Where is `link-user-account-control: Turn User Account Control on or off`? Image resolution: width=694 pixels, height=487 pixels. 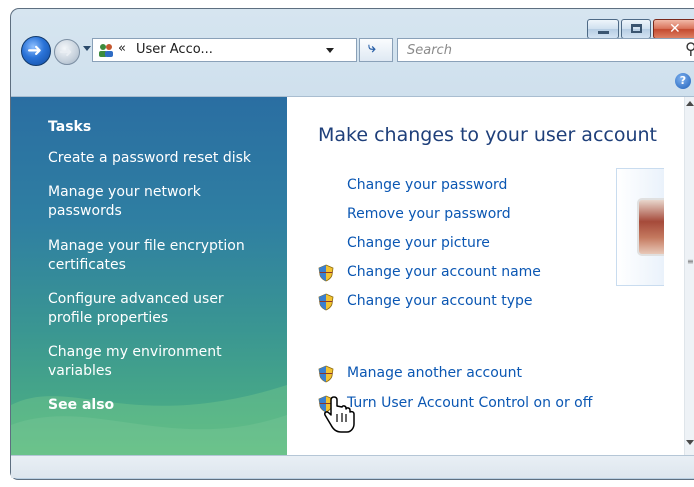
link-user-account-control: Turn User Account Control on or off is located at coordinates (469, 403).